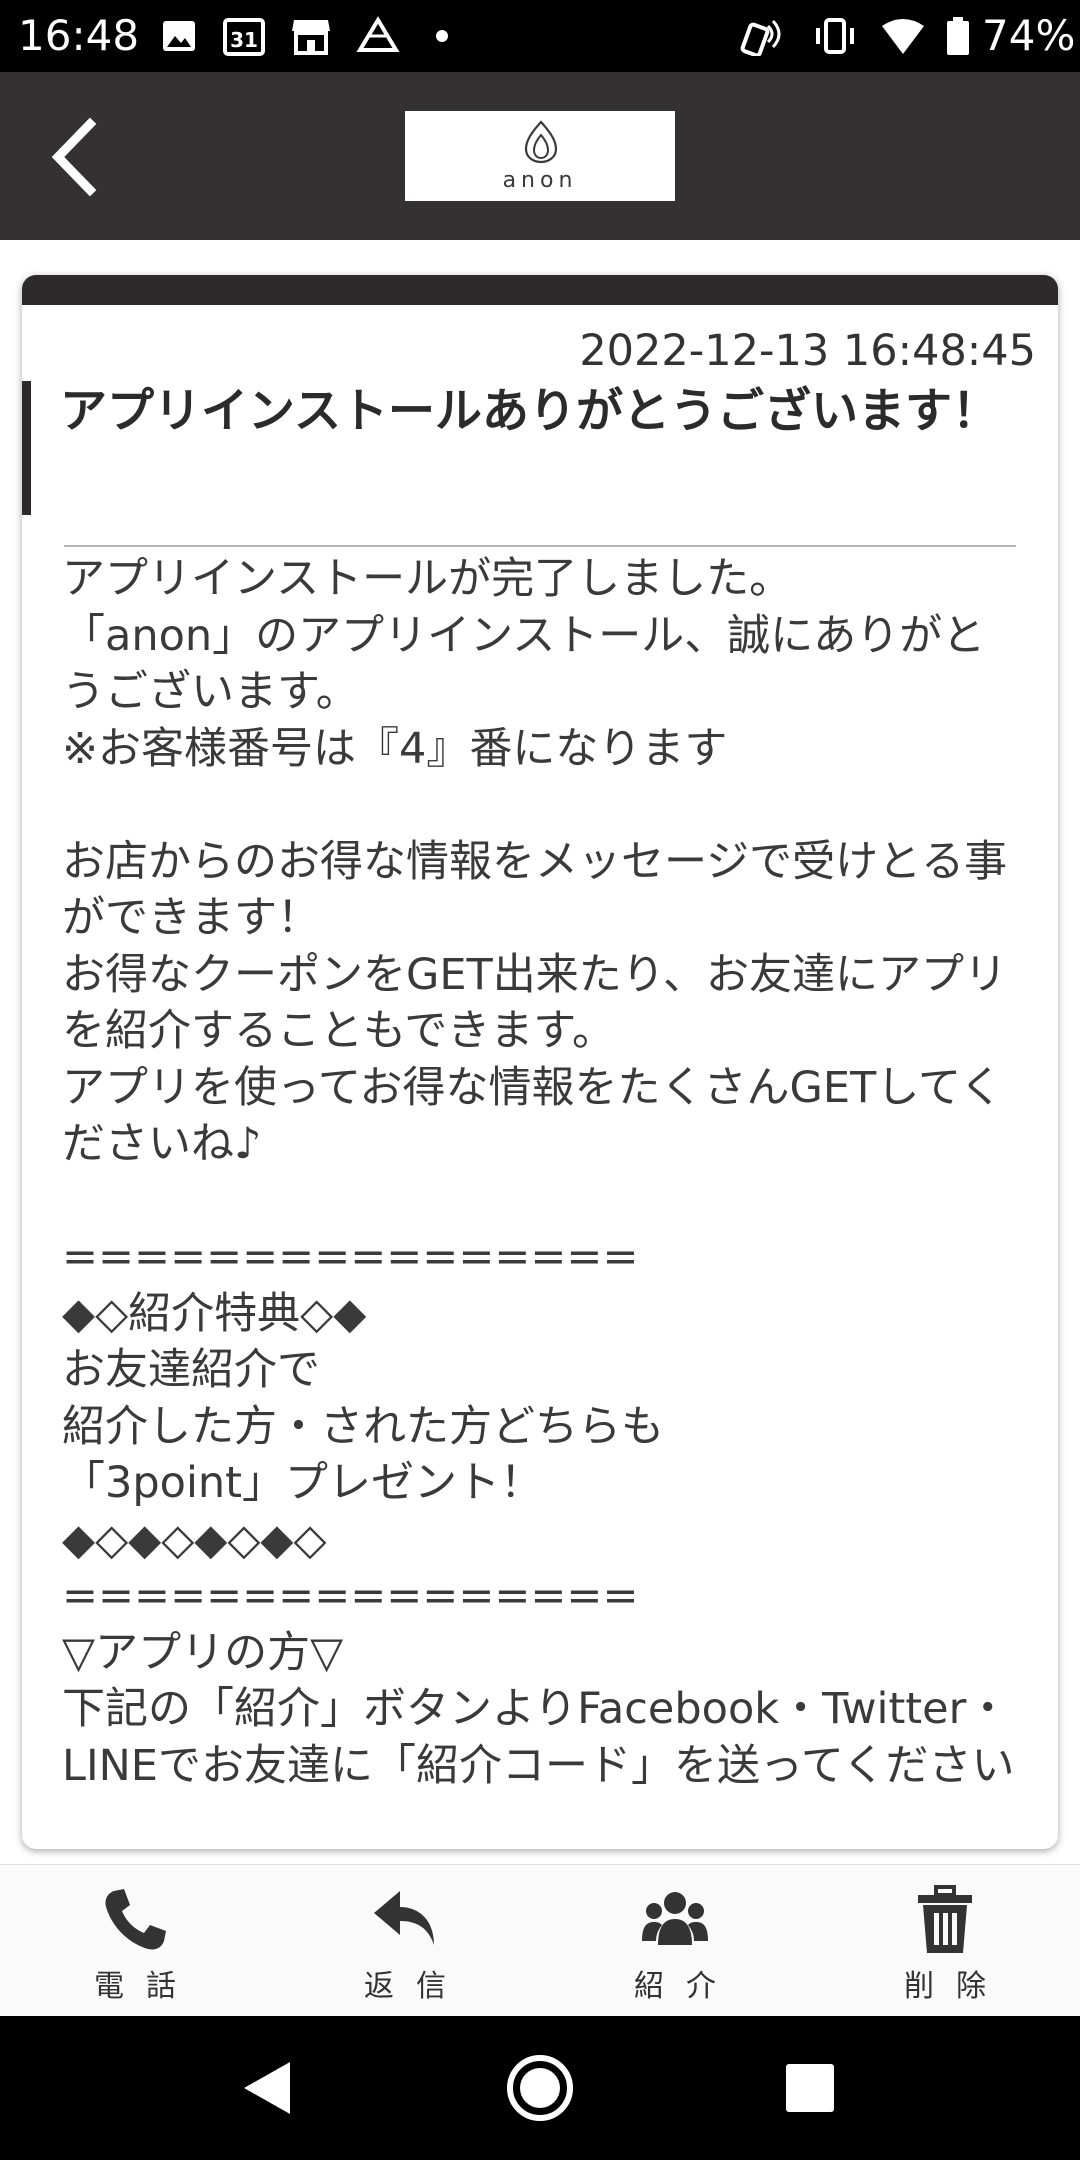 The image size is (1080, 2160). I want to click on back-triangle-icon, so click(268, 2088).